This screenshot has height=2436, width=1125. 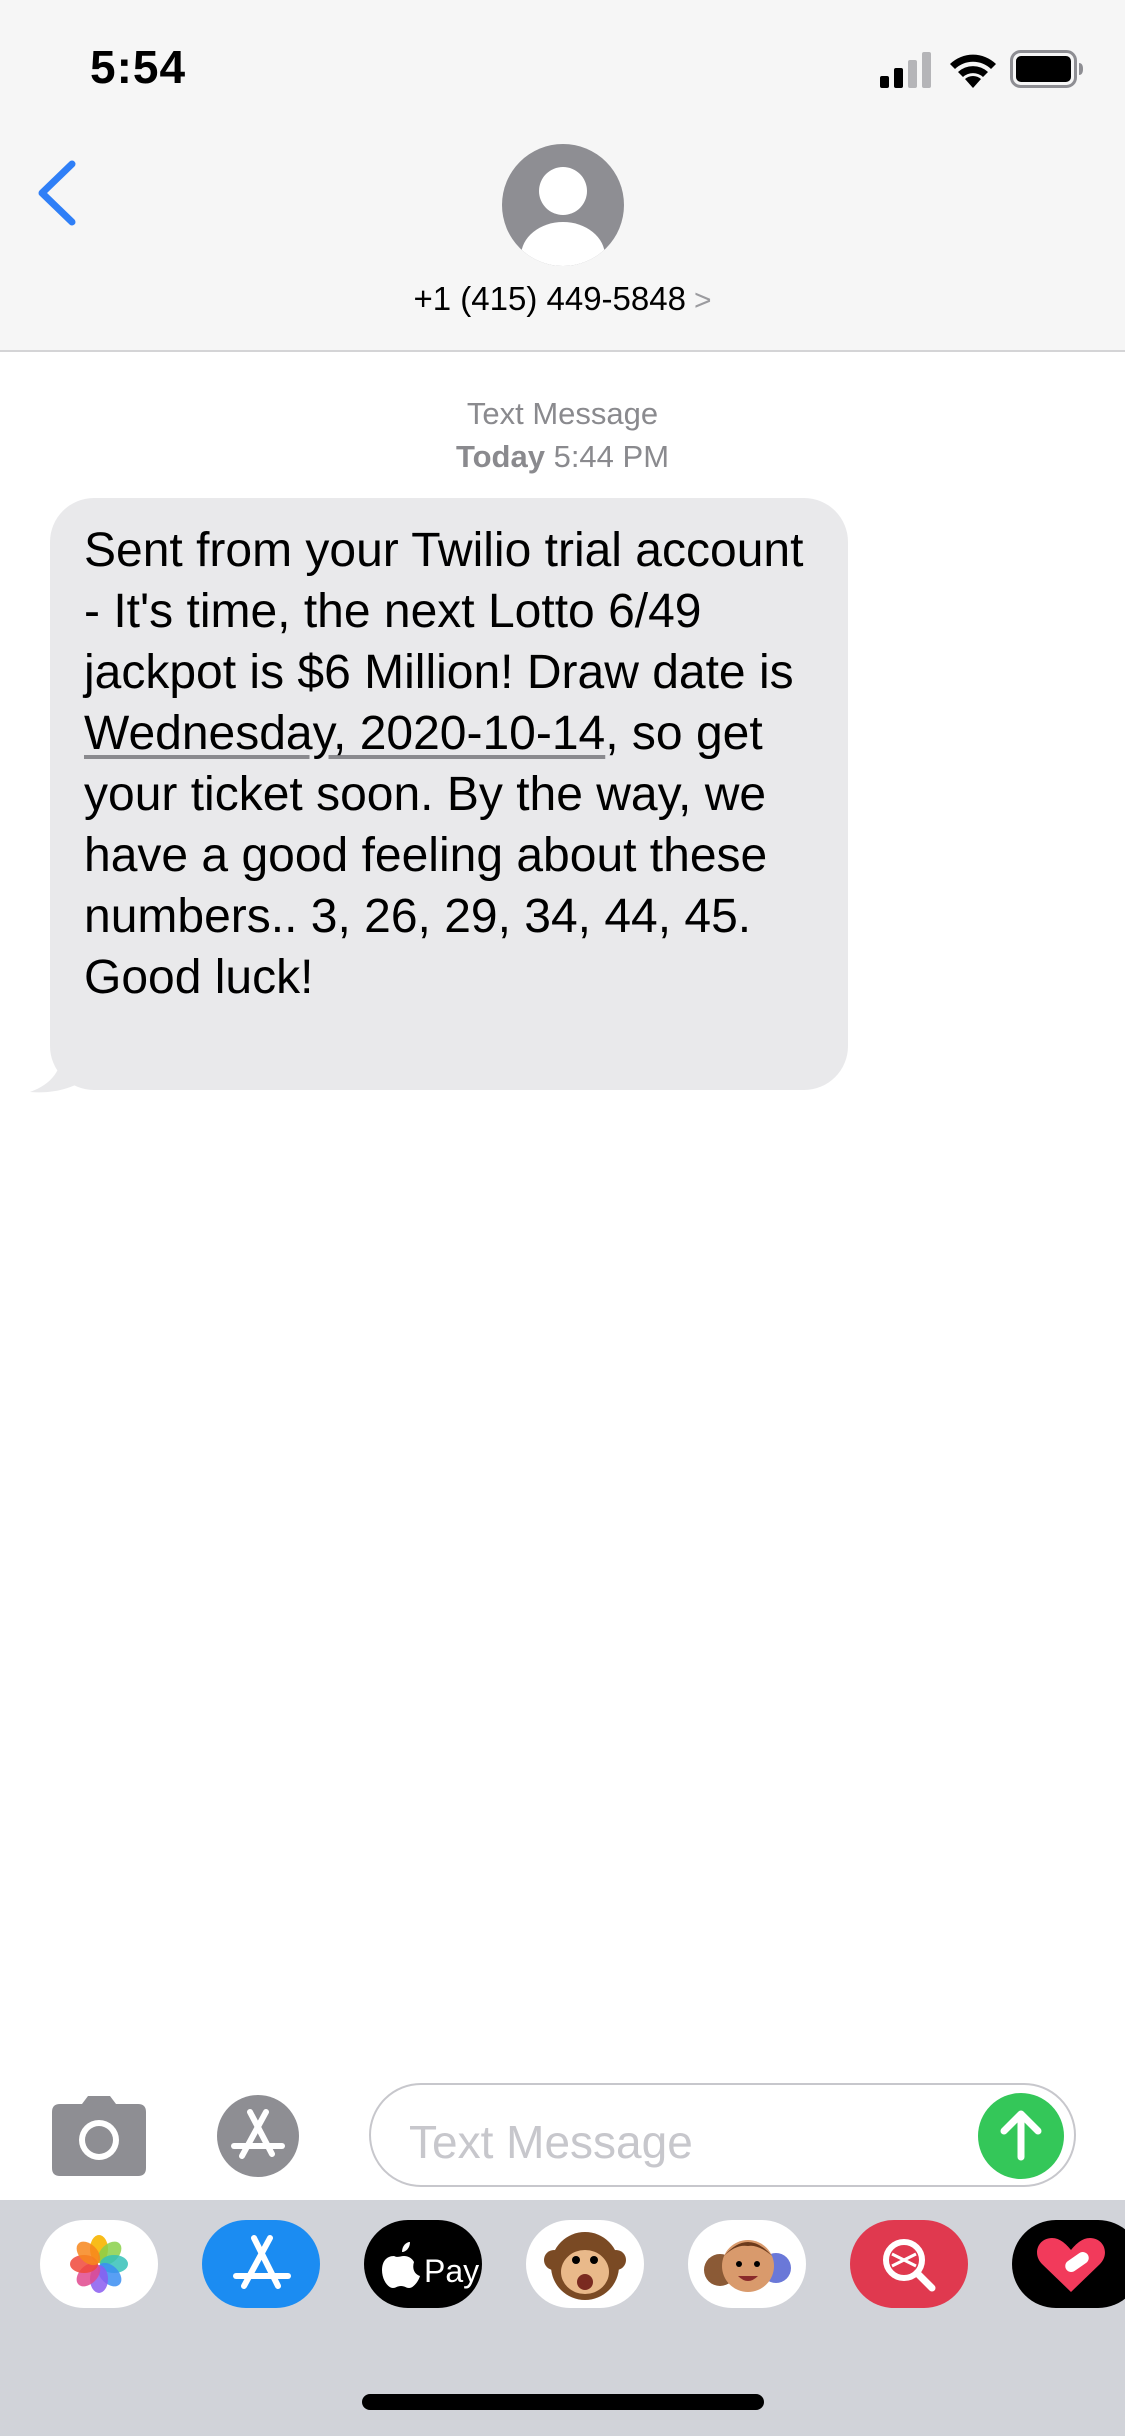 What do you see at coordinates (1046, 69) in the screenshot?
I see `battery-icon` at bounding box center [1046, 69].